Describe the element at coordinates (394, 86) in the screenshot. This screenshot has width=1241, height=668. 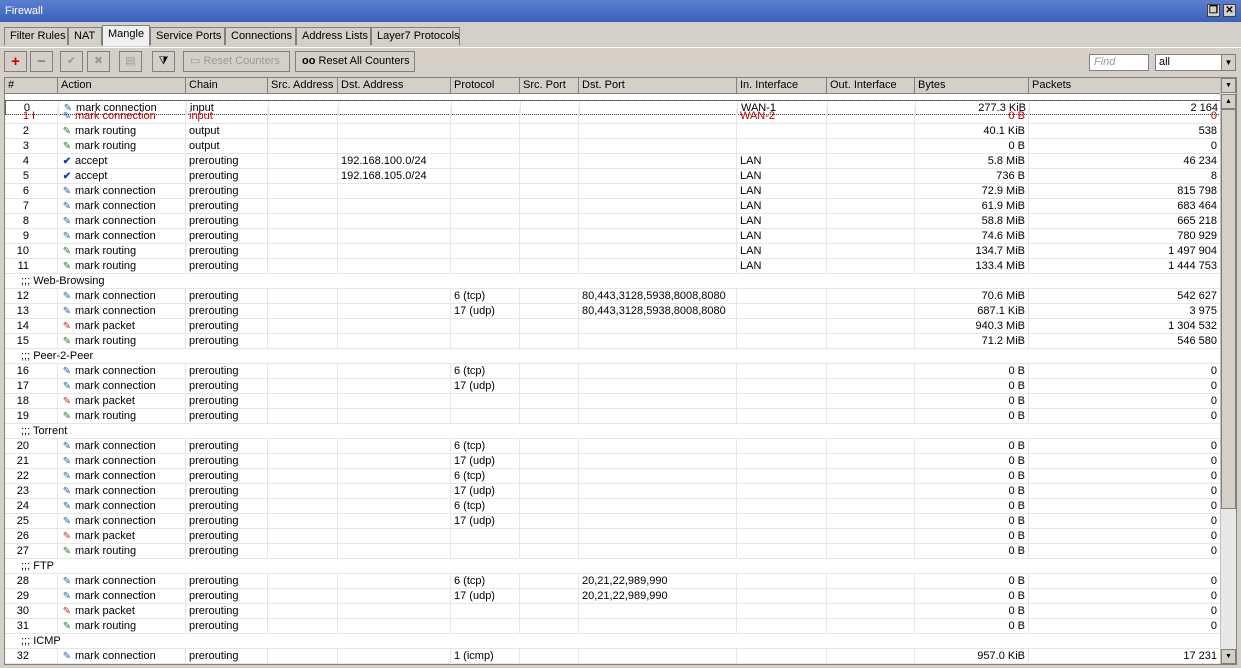
I see `col-header-dst-address: Dst. Address` at that location.